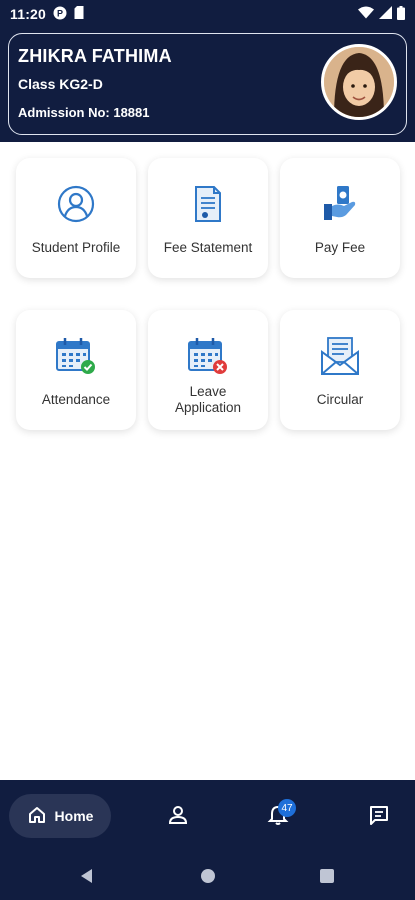 This screenshot has width=415, height=900. I want to click on student-profile-tile: Student Profile, so click(76, 218).